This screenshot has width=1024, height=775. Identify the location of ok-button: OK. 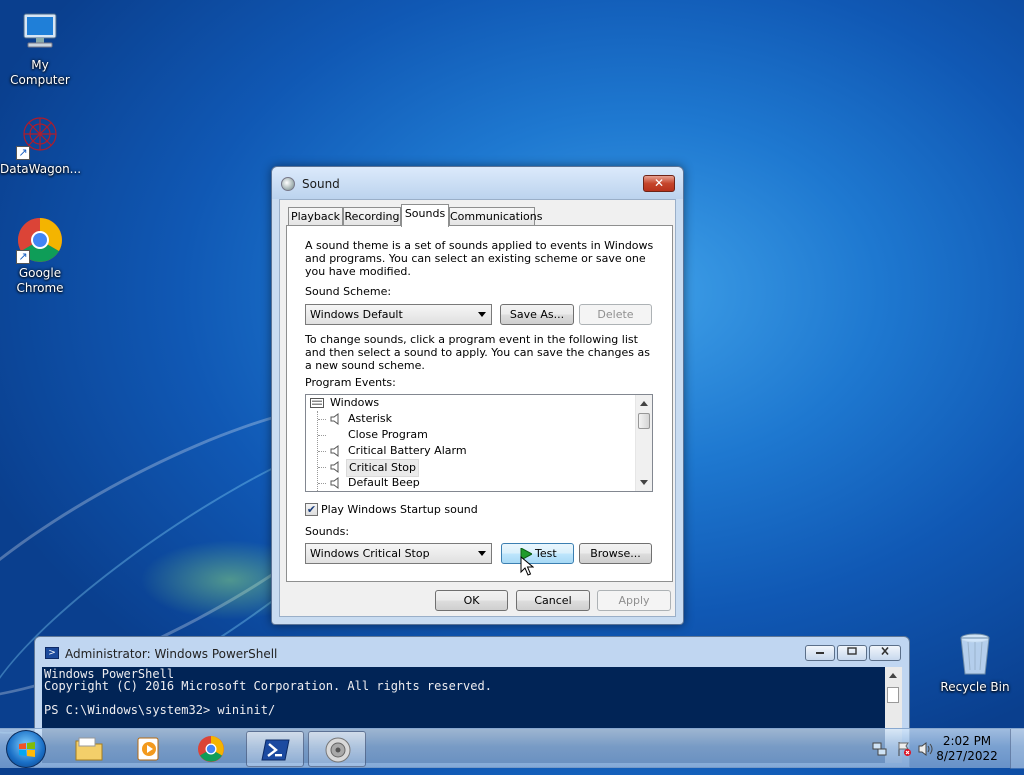
(471, 600).